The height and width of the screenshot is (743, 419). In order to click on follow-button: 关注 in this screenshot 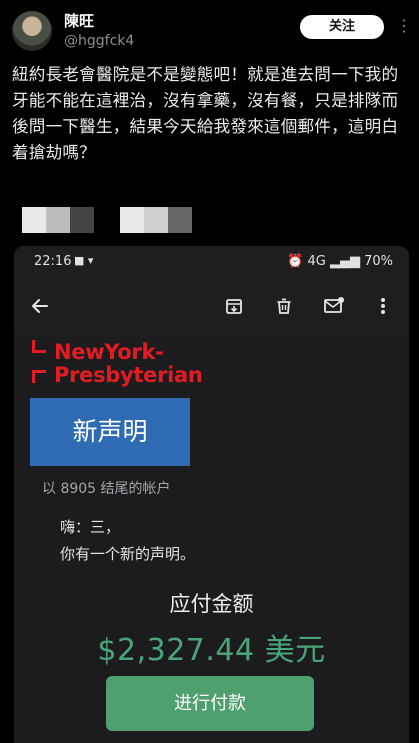, I will do `click(342, 27)`.